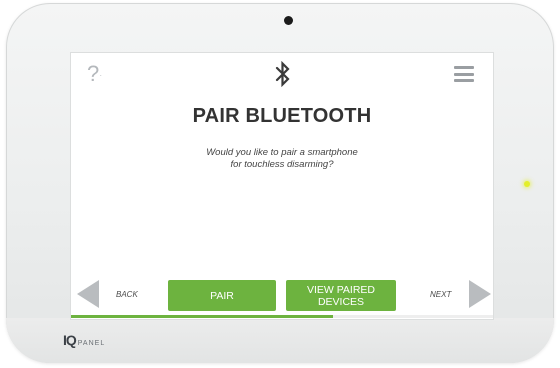 This screenshot has width=560, height=368. I want to click on hamburger-menu-icon, so click(464, 74).